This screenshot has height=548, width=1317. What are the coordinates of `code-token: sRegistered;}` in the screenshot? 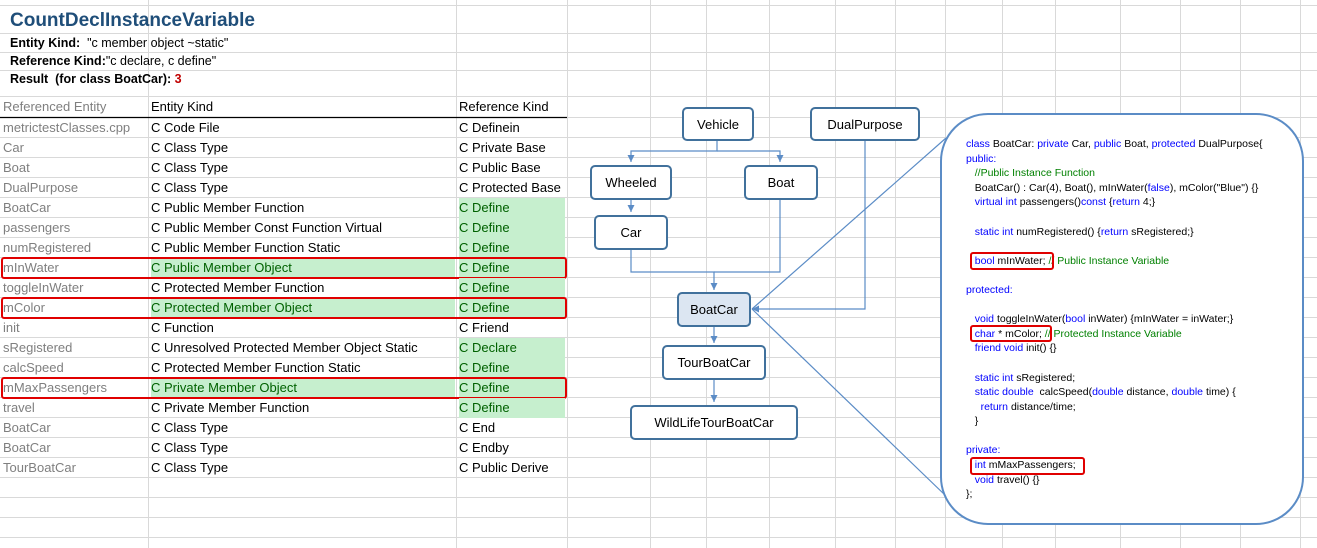 It's located at (1162, 231).